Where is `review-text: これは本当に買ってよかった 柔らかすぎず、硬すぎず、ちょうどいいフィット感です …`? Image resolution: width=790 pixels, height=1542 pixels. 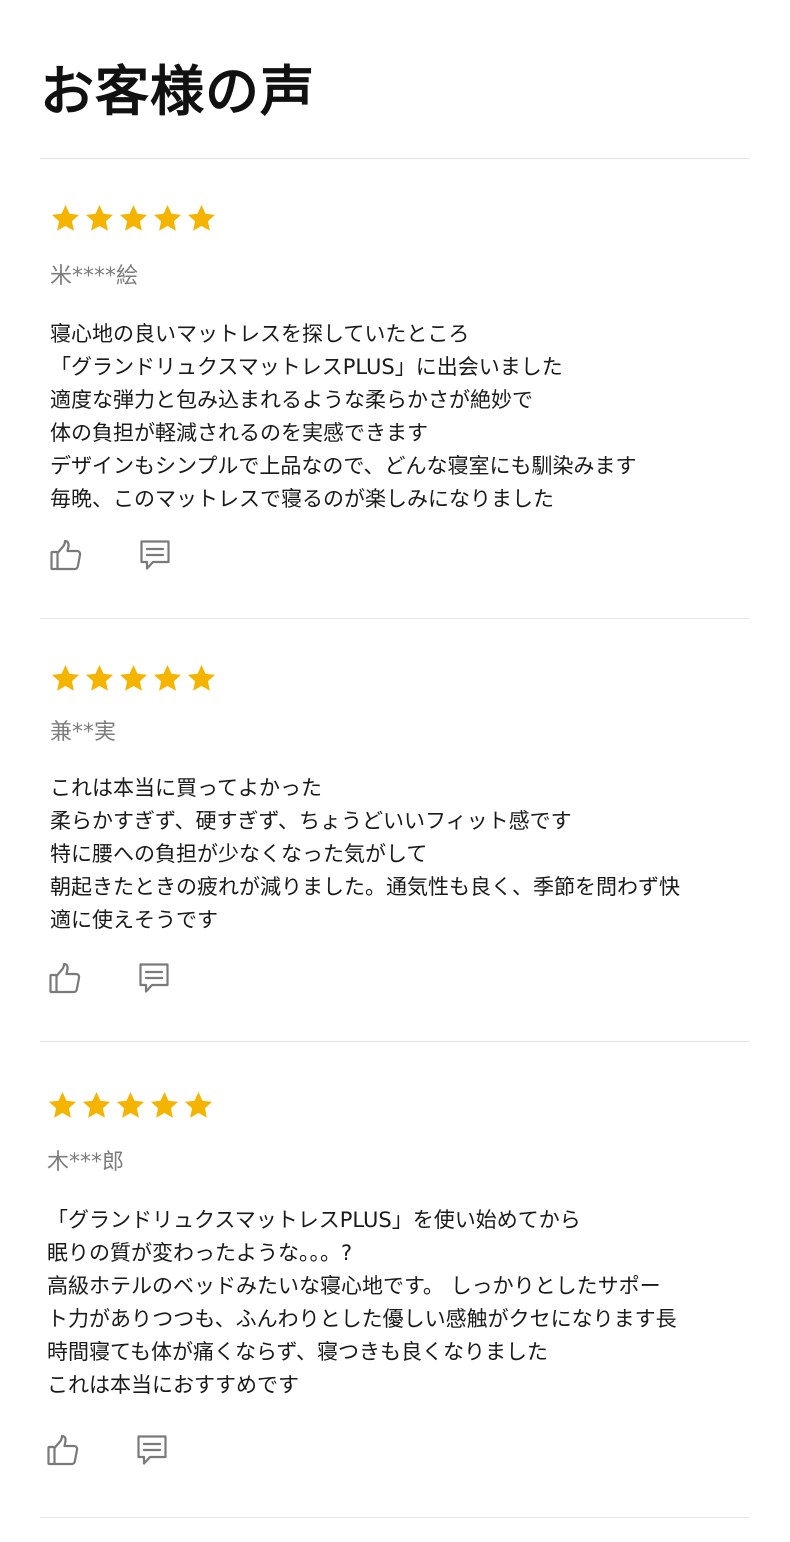
review-text: これは本当に買ってよかった 柔らかすぎず、硬すぎず、ちょうどいいフィット感です … is located at coordinates (400, 854).